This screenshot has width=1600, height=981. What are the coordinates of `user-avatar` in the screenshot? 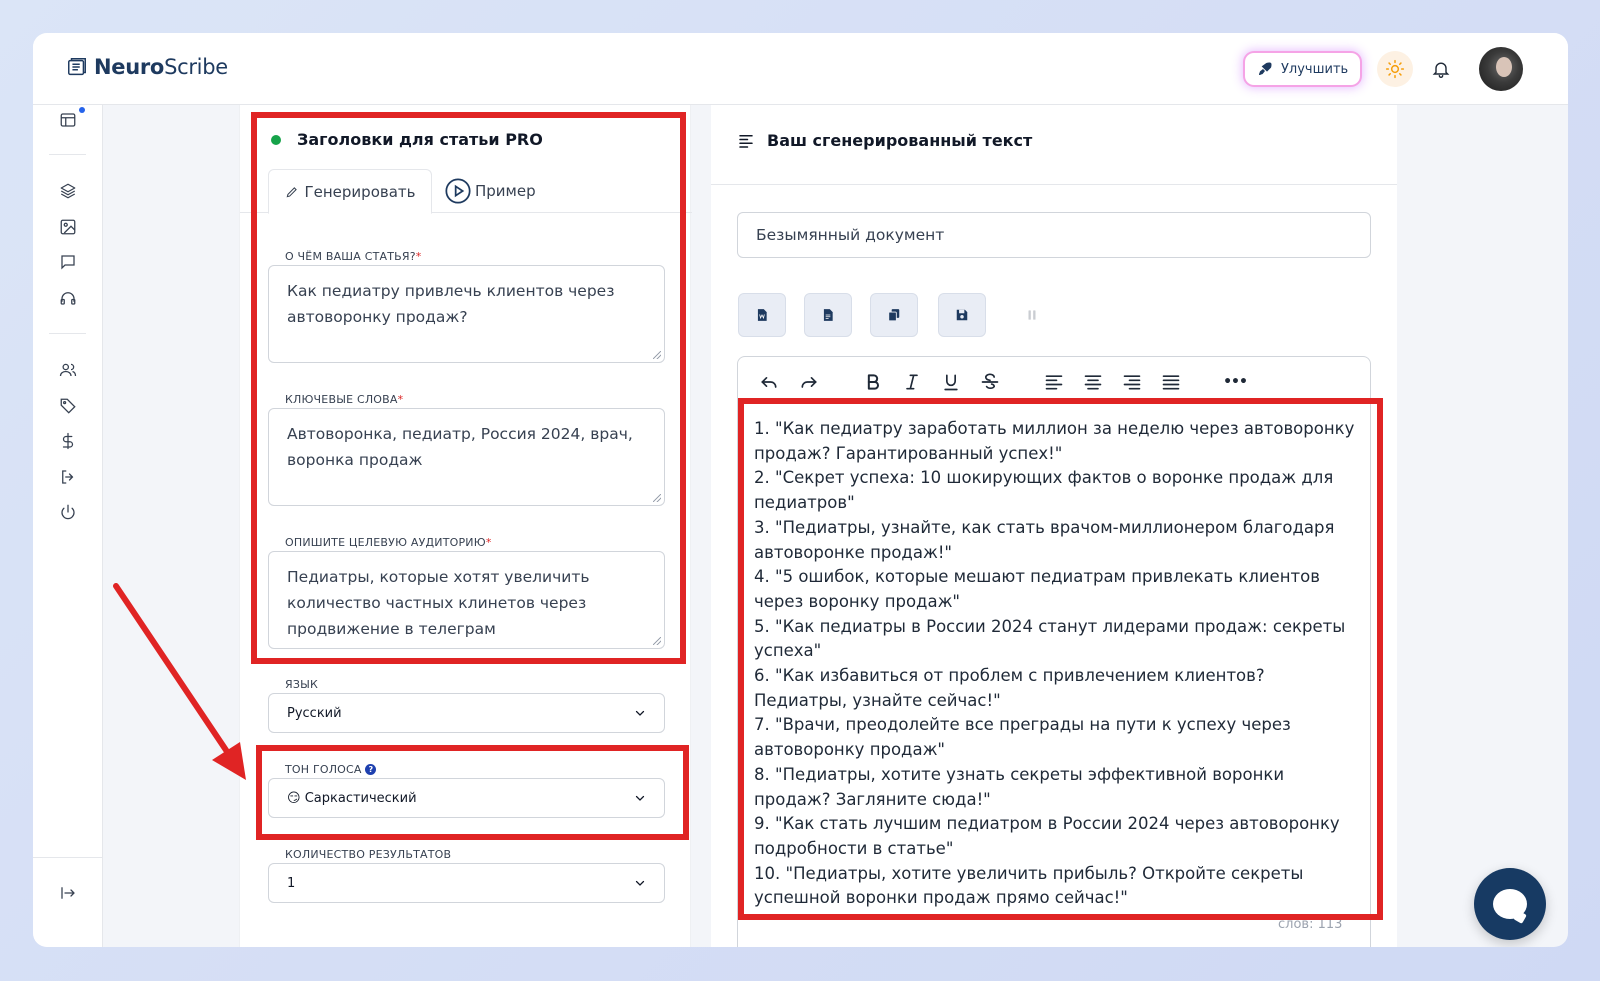 It's located at (1501, 69).